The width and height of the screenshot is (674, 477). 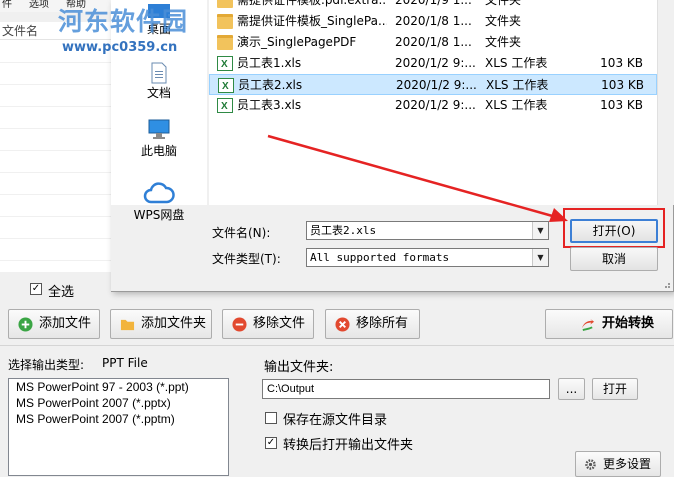 What do you see at coordinates (299, 367) in the screenshot?
I see `output-folder-label: 输出文件夹:` at bounding box center [299, 367].